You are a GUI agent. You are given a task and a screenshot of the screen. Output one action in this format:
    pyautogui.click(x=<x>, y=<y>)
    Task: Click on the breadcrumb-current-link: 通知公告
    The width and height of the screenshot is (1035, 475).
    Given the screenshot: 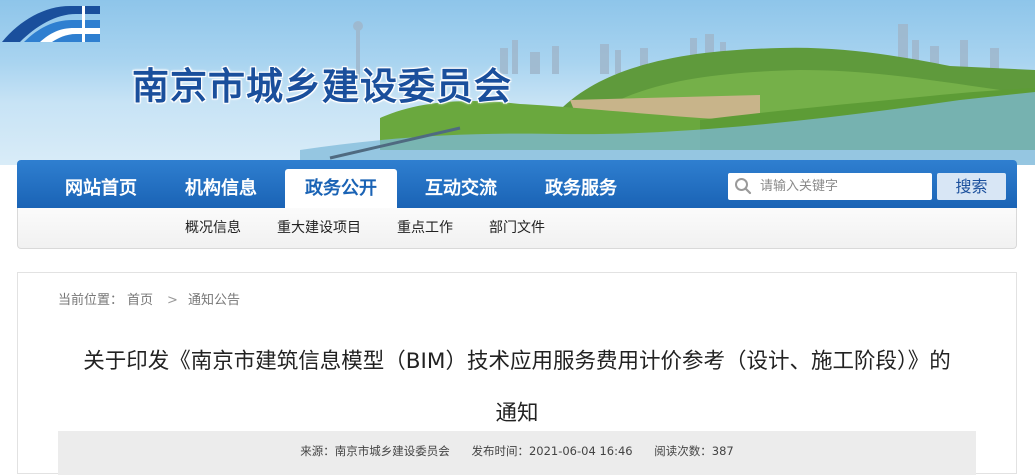 What is the action you would take?
    pyautogui.click(x=214, y=300)
    